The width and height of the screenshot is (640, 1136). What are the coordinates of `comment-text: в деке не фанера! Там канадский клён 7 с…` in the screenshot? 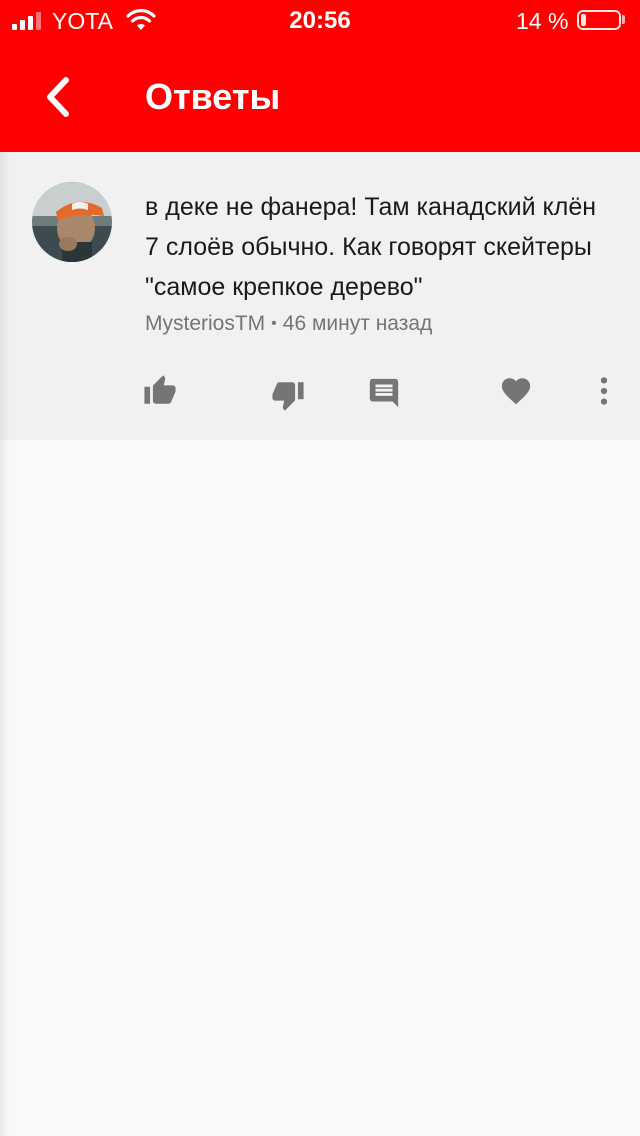 It's located at (371, 247).